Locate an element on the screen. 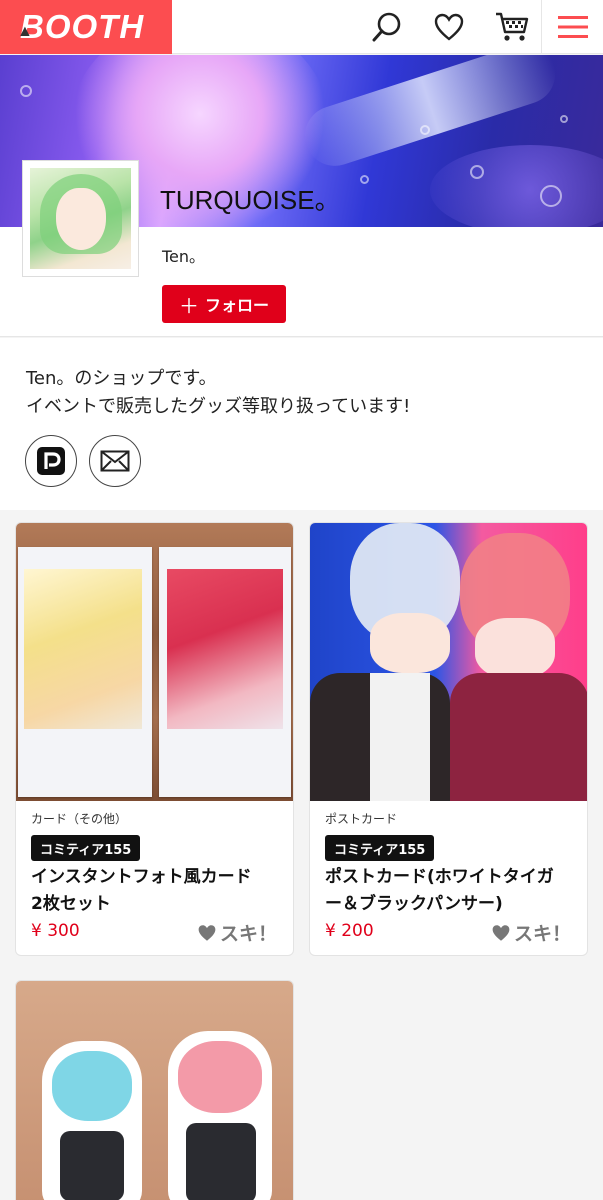  product-category: カード（その他） is located at coordinates (79, 818).